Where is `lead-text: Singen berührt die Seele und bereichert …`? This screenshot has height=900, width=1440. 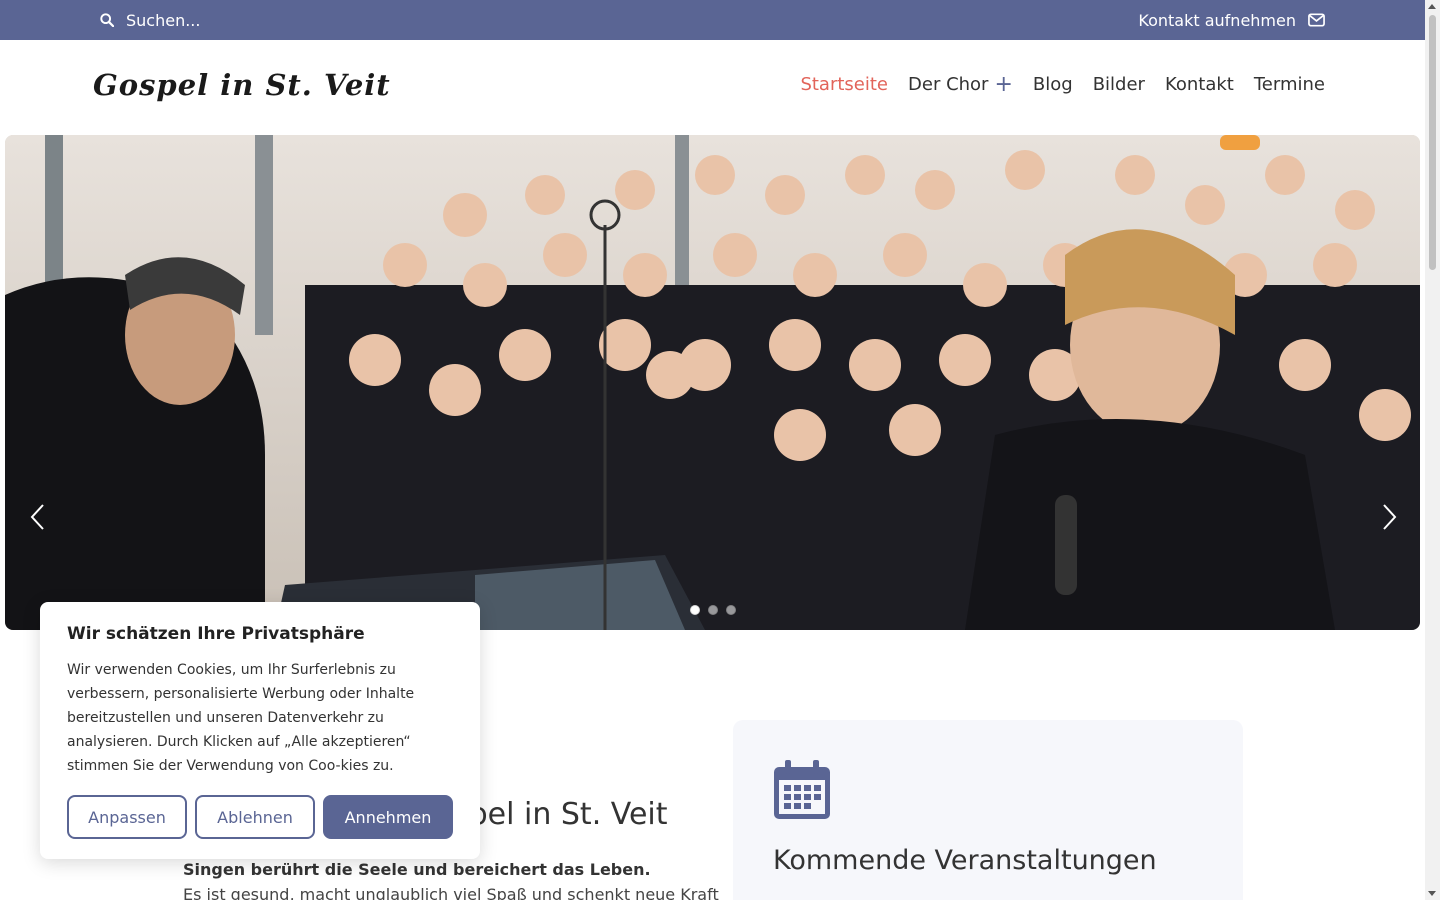
lead-text: Singen berührt die Seele und bereichert … is located at coordinates (417, 869).